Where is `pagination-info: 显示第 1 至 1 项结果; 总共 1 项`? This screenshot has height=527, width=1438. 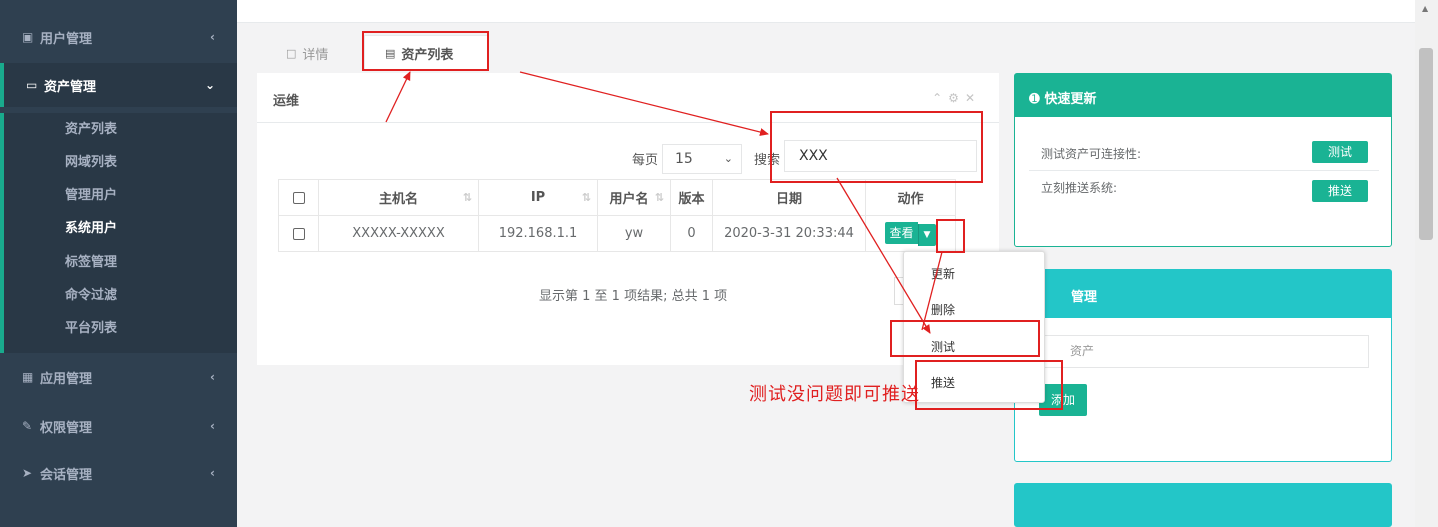 pagination-info: 显示第 1 至 1 项结果; 总共 1 项 is located at coordinates (633, 296).